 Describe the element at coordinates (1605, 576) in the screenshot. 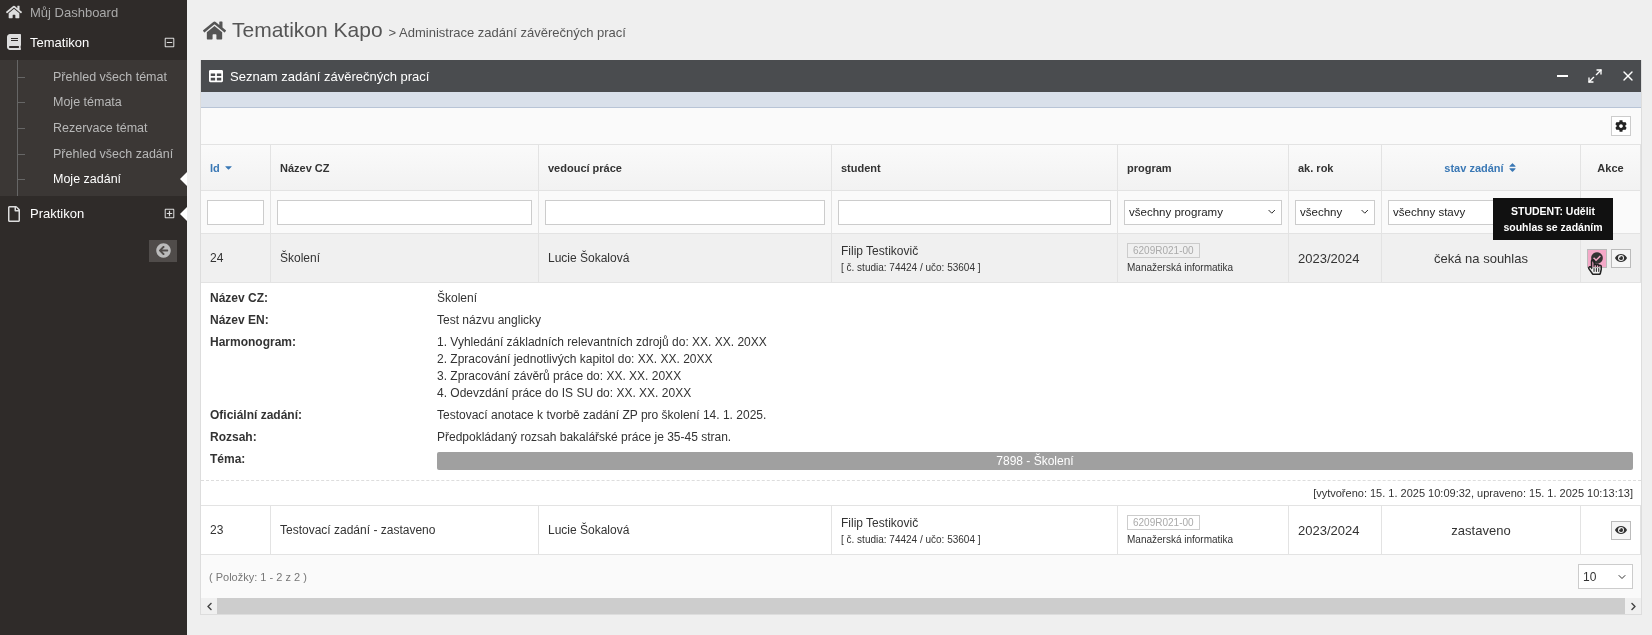

I see `page-size-dropdown: 10` at that location.